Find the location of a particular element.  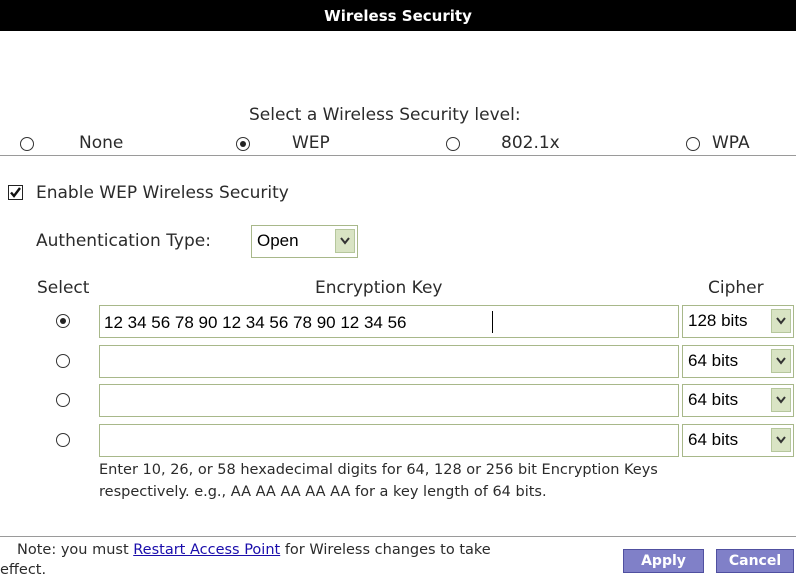

divider-top is located at coordinates (398, 155).